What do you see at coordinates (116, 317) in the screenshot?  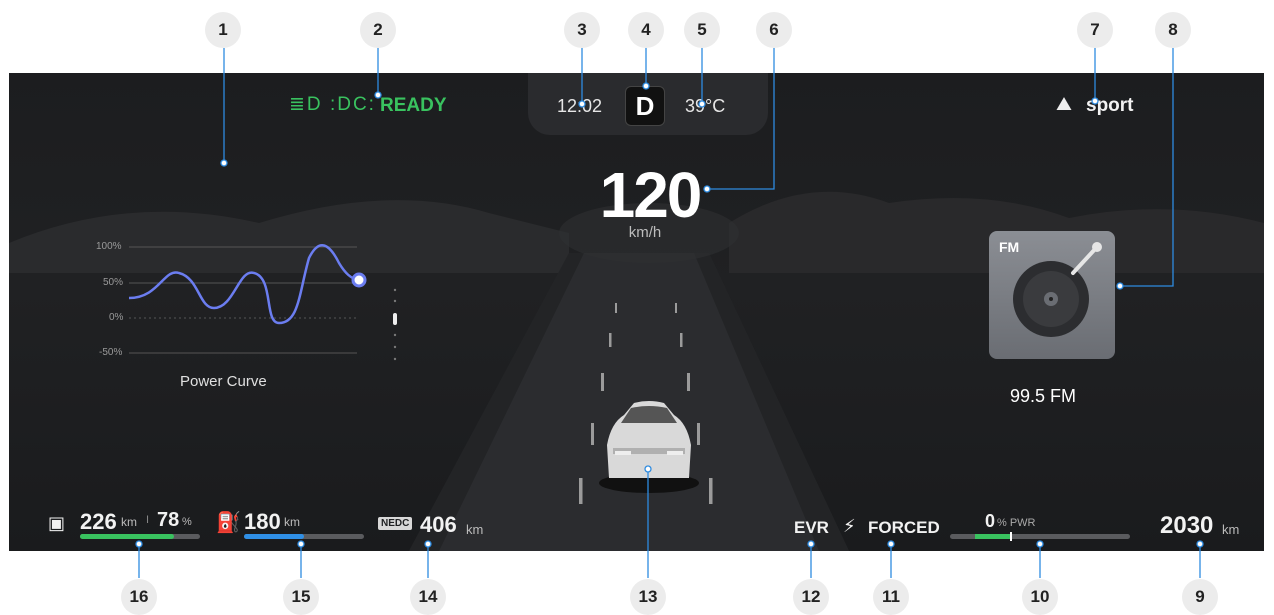 I see `power-tick-0: 0%` at bounding box center [116, 317].